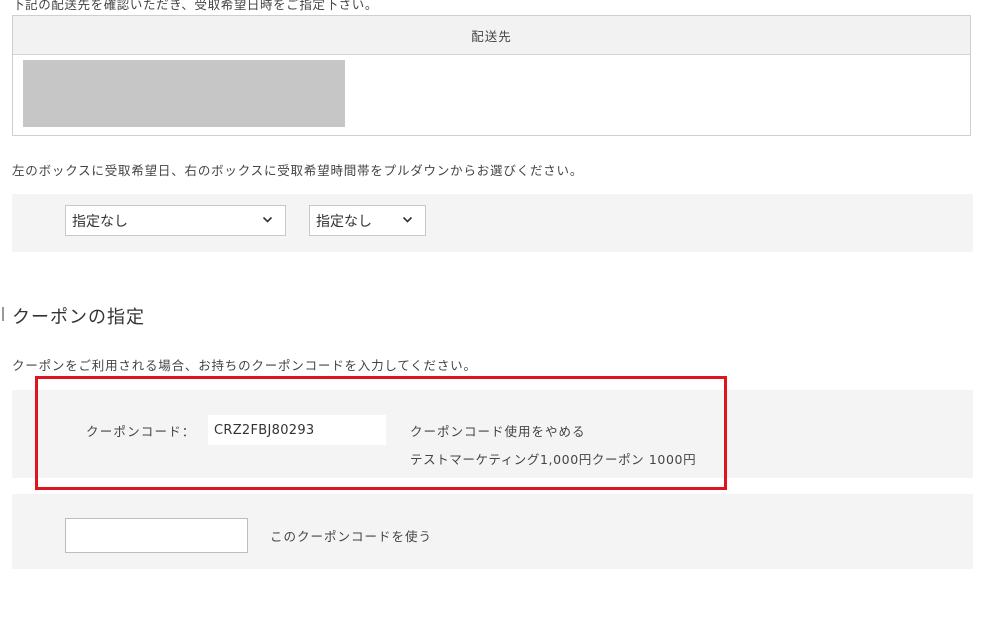 This screenshot has height=619, width=999. Describe the element at coordinates (351, 535) in the screenshot. I see `use-coupon-link: このクーポンコードを使う` at that location.